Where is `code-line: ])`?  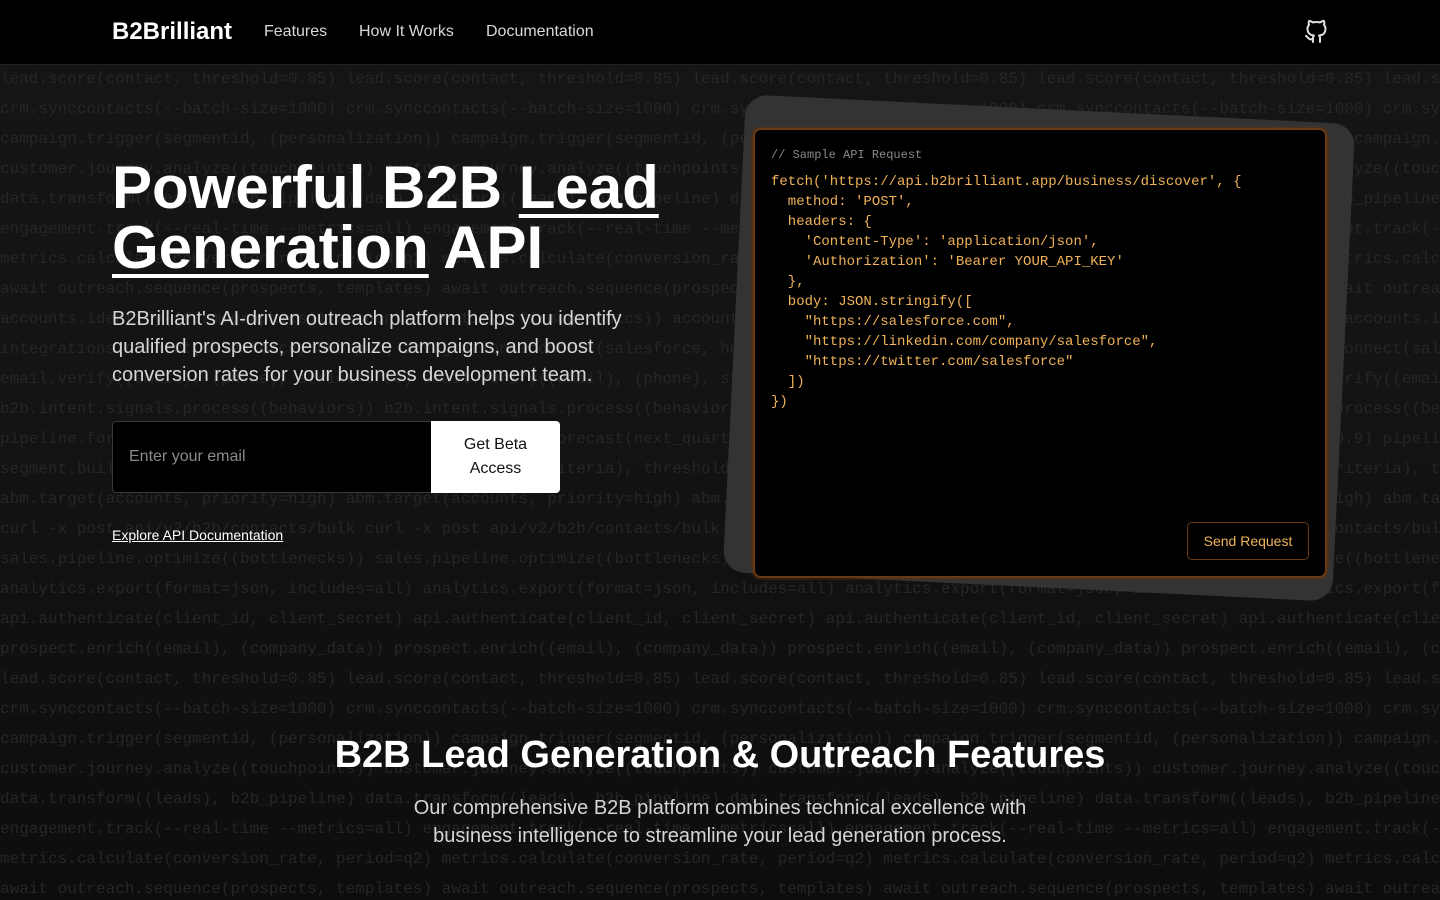 code-line: ]) is located at coordinates (788, 382).